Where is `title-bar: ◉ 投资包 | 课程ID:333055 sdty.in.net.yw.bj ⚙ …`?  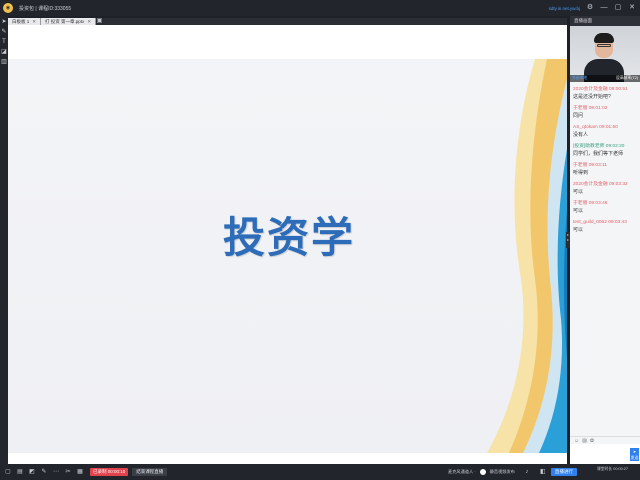
title-bar: ◉ 投资包 | 课程ID:333055 sdty.in.net.yw.bj ⚙ … is located at coordinates (320, 8).